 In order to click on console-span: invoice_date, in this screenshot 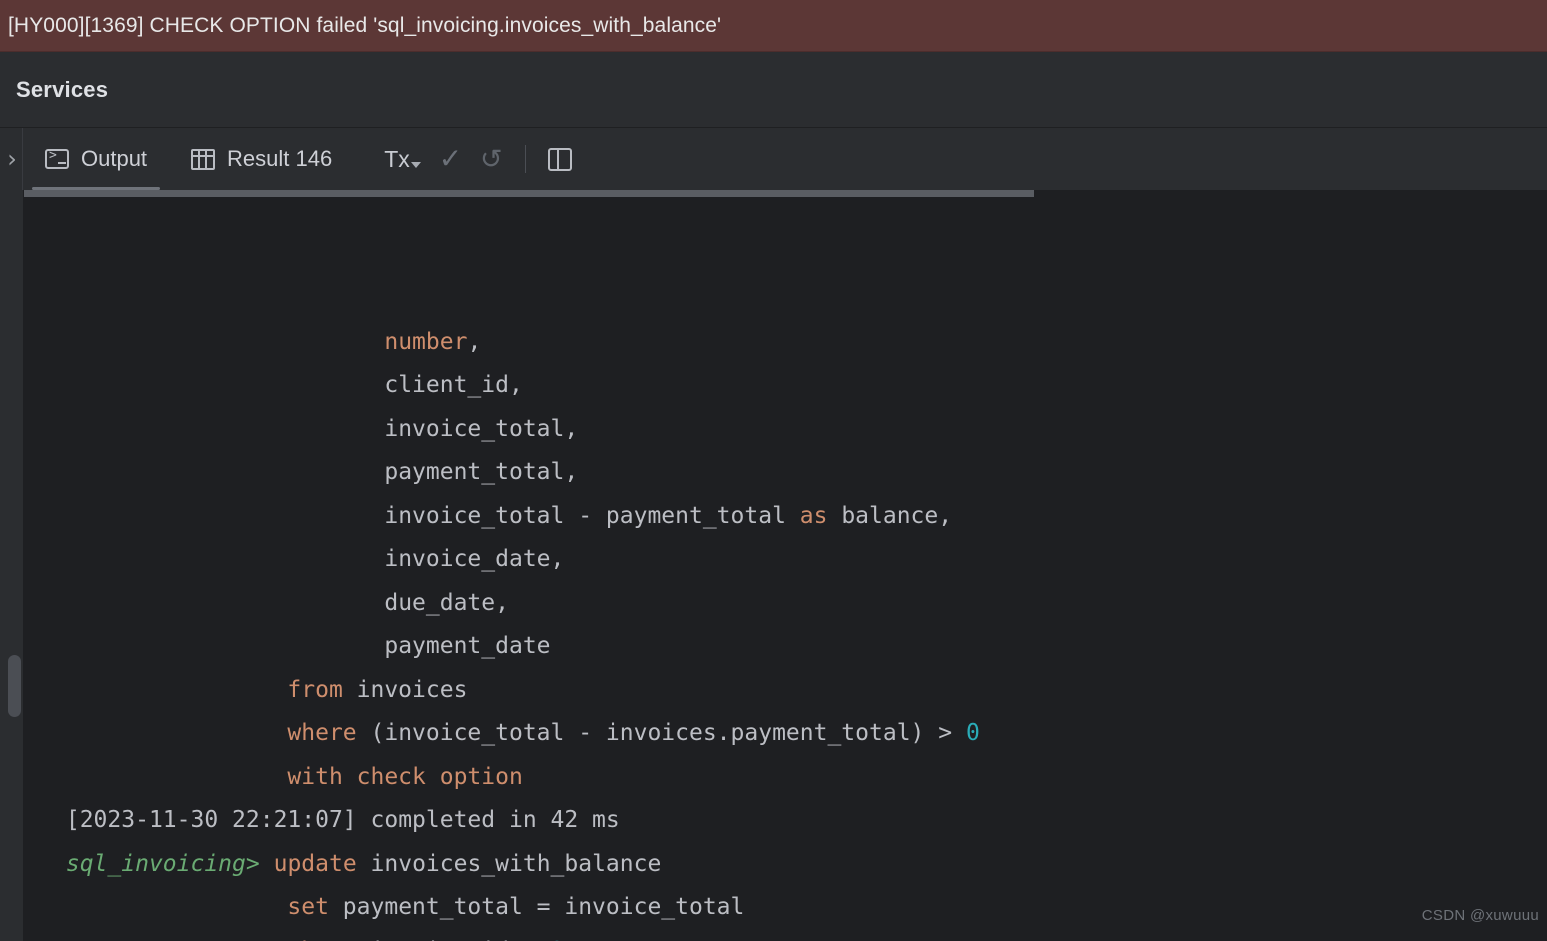, I will do `click(474, 559)`.